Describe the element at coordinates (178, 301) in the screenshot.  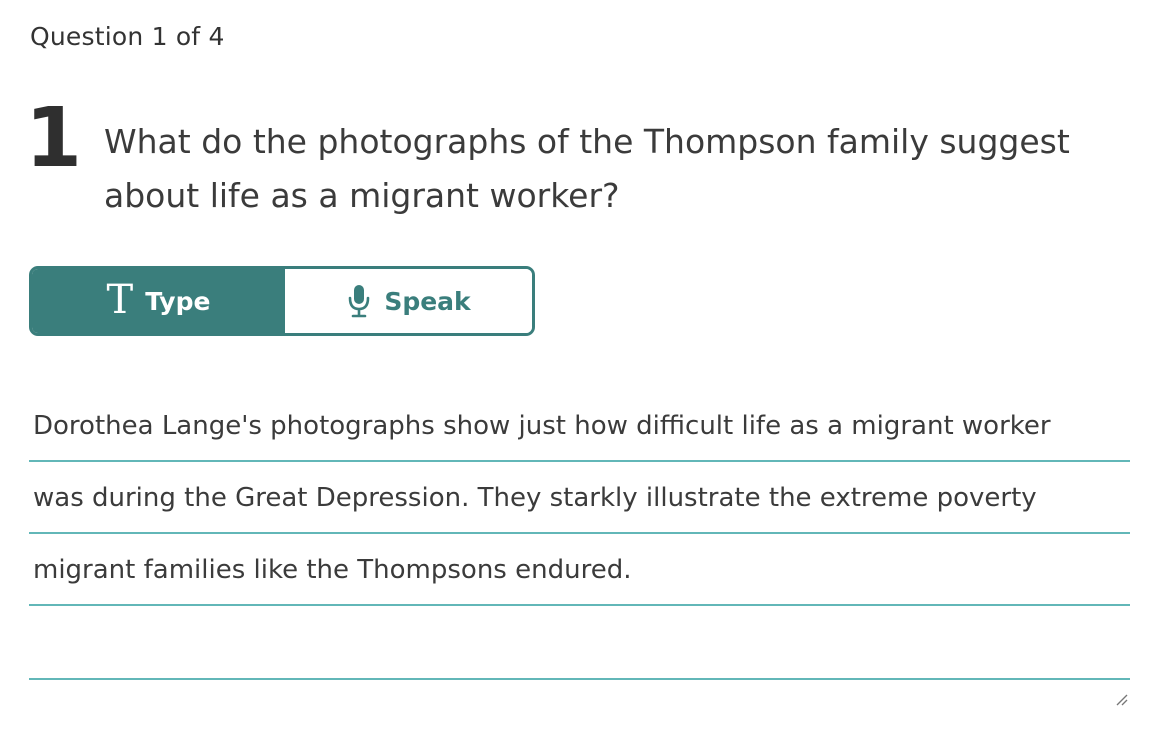
I see `type-mode-label: Type` at that location.